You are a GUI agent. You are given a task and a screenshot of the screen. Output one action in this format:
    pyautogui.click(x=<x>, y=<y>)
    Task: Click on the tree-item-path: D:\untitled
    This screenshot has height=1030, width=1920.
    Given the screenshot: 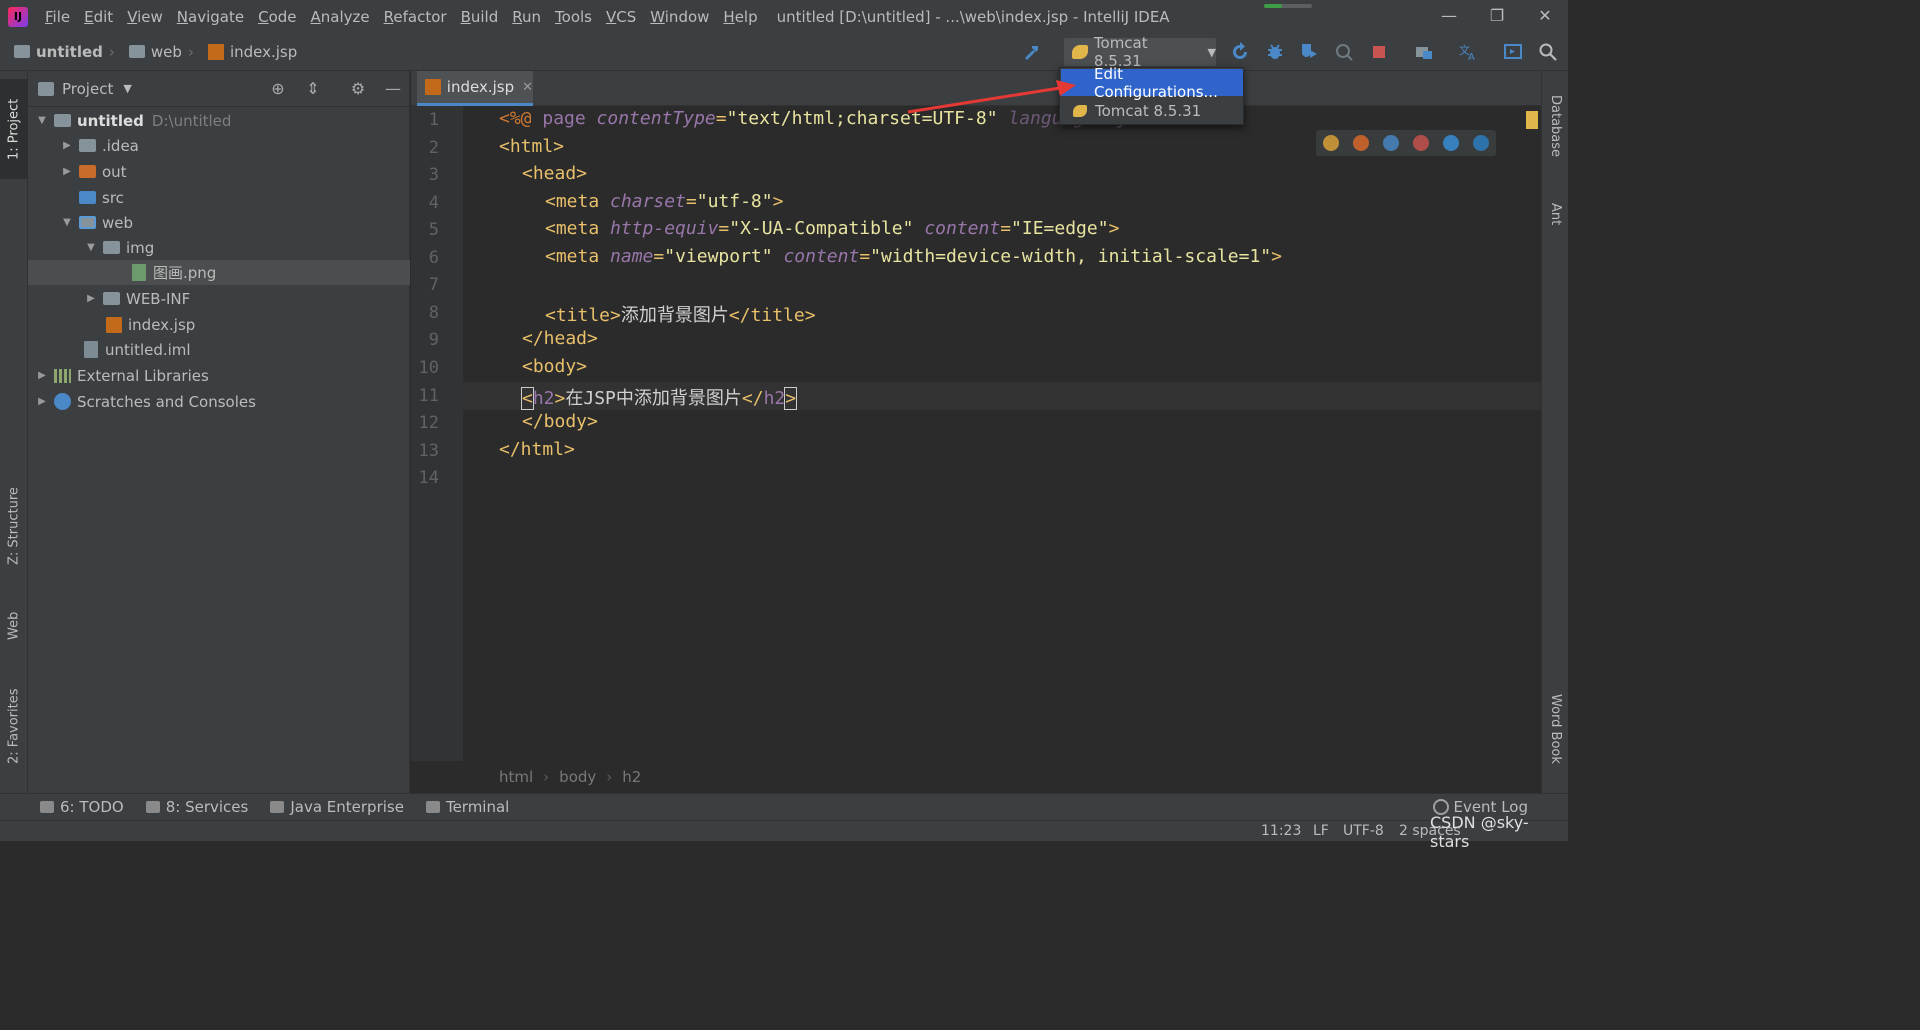 What is the action you would take?
    pyautogui.click(x=191, y=120)
    